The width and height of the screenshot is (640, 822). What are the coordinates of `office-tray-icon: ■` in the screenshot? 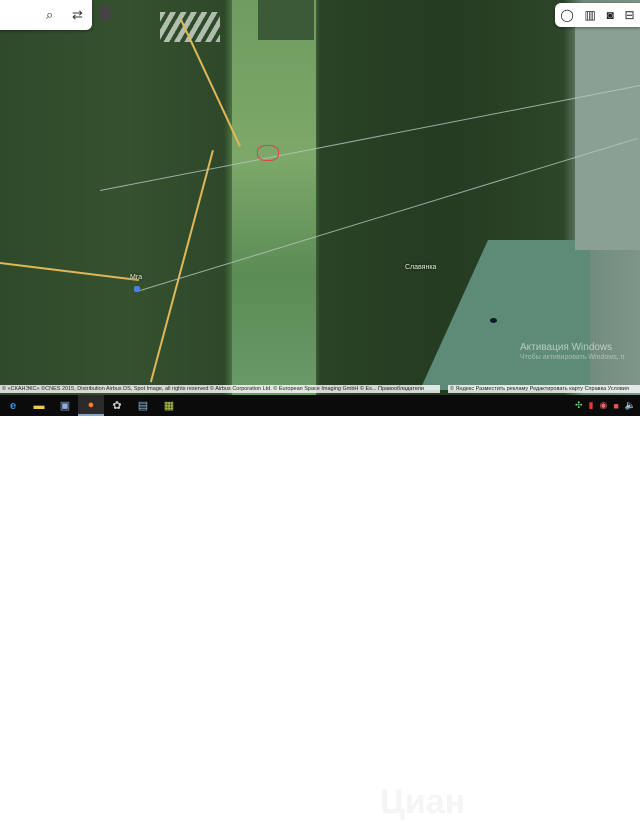 It's located at (615, 406).